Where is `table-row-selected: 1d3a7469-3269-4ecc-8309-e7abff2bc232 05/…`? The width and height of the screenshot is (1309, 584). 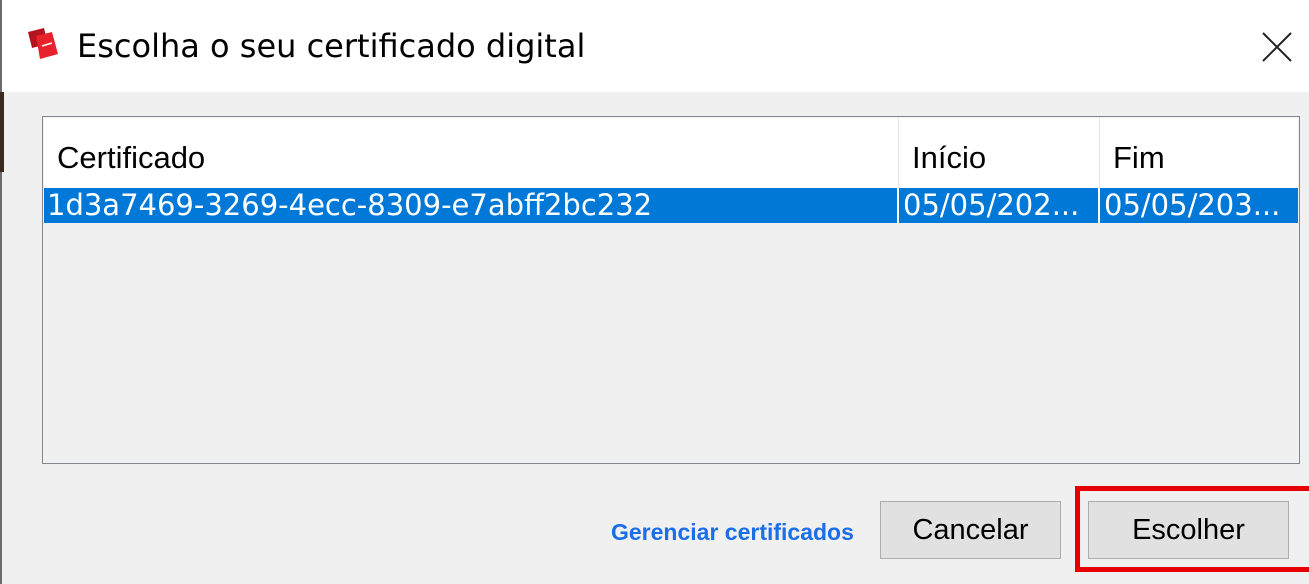
table-row-selected: 1d3a7469-3269-4ecc-8309-e7abff2bc232 05/… is located at coordinates (671, 205).